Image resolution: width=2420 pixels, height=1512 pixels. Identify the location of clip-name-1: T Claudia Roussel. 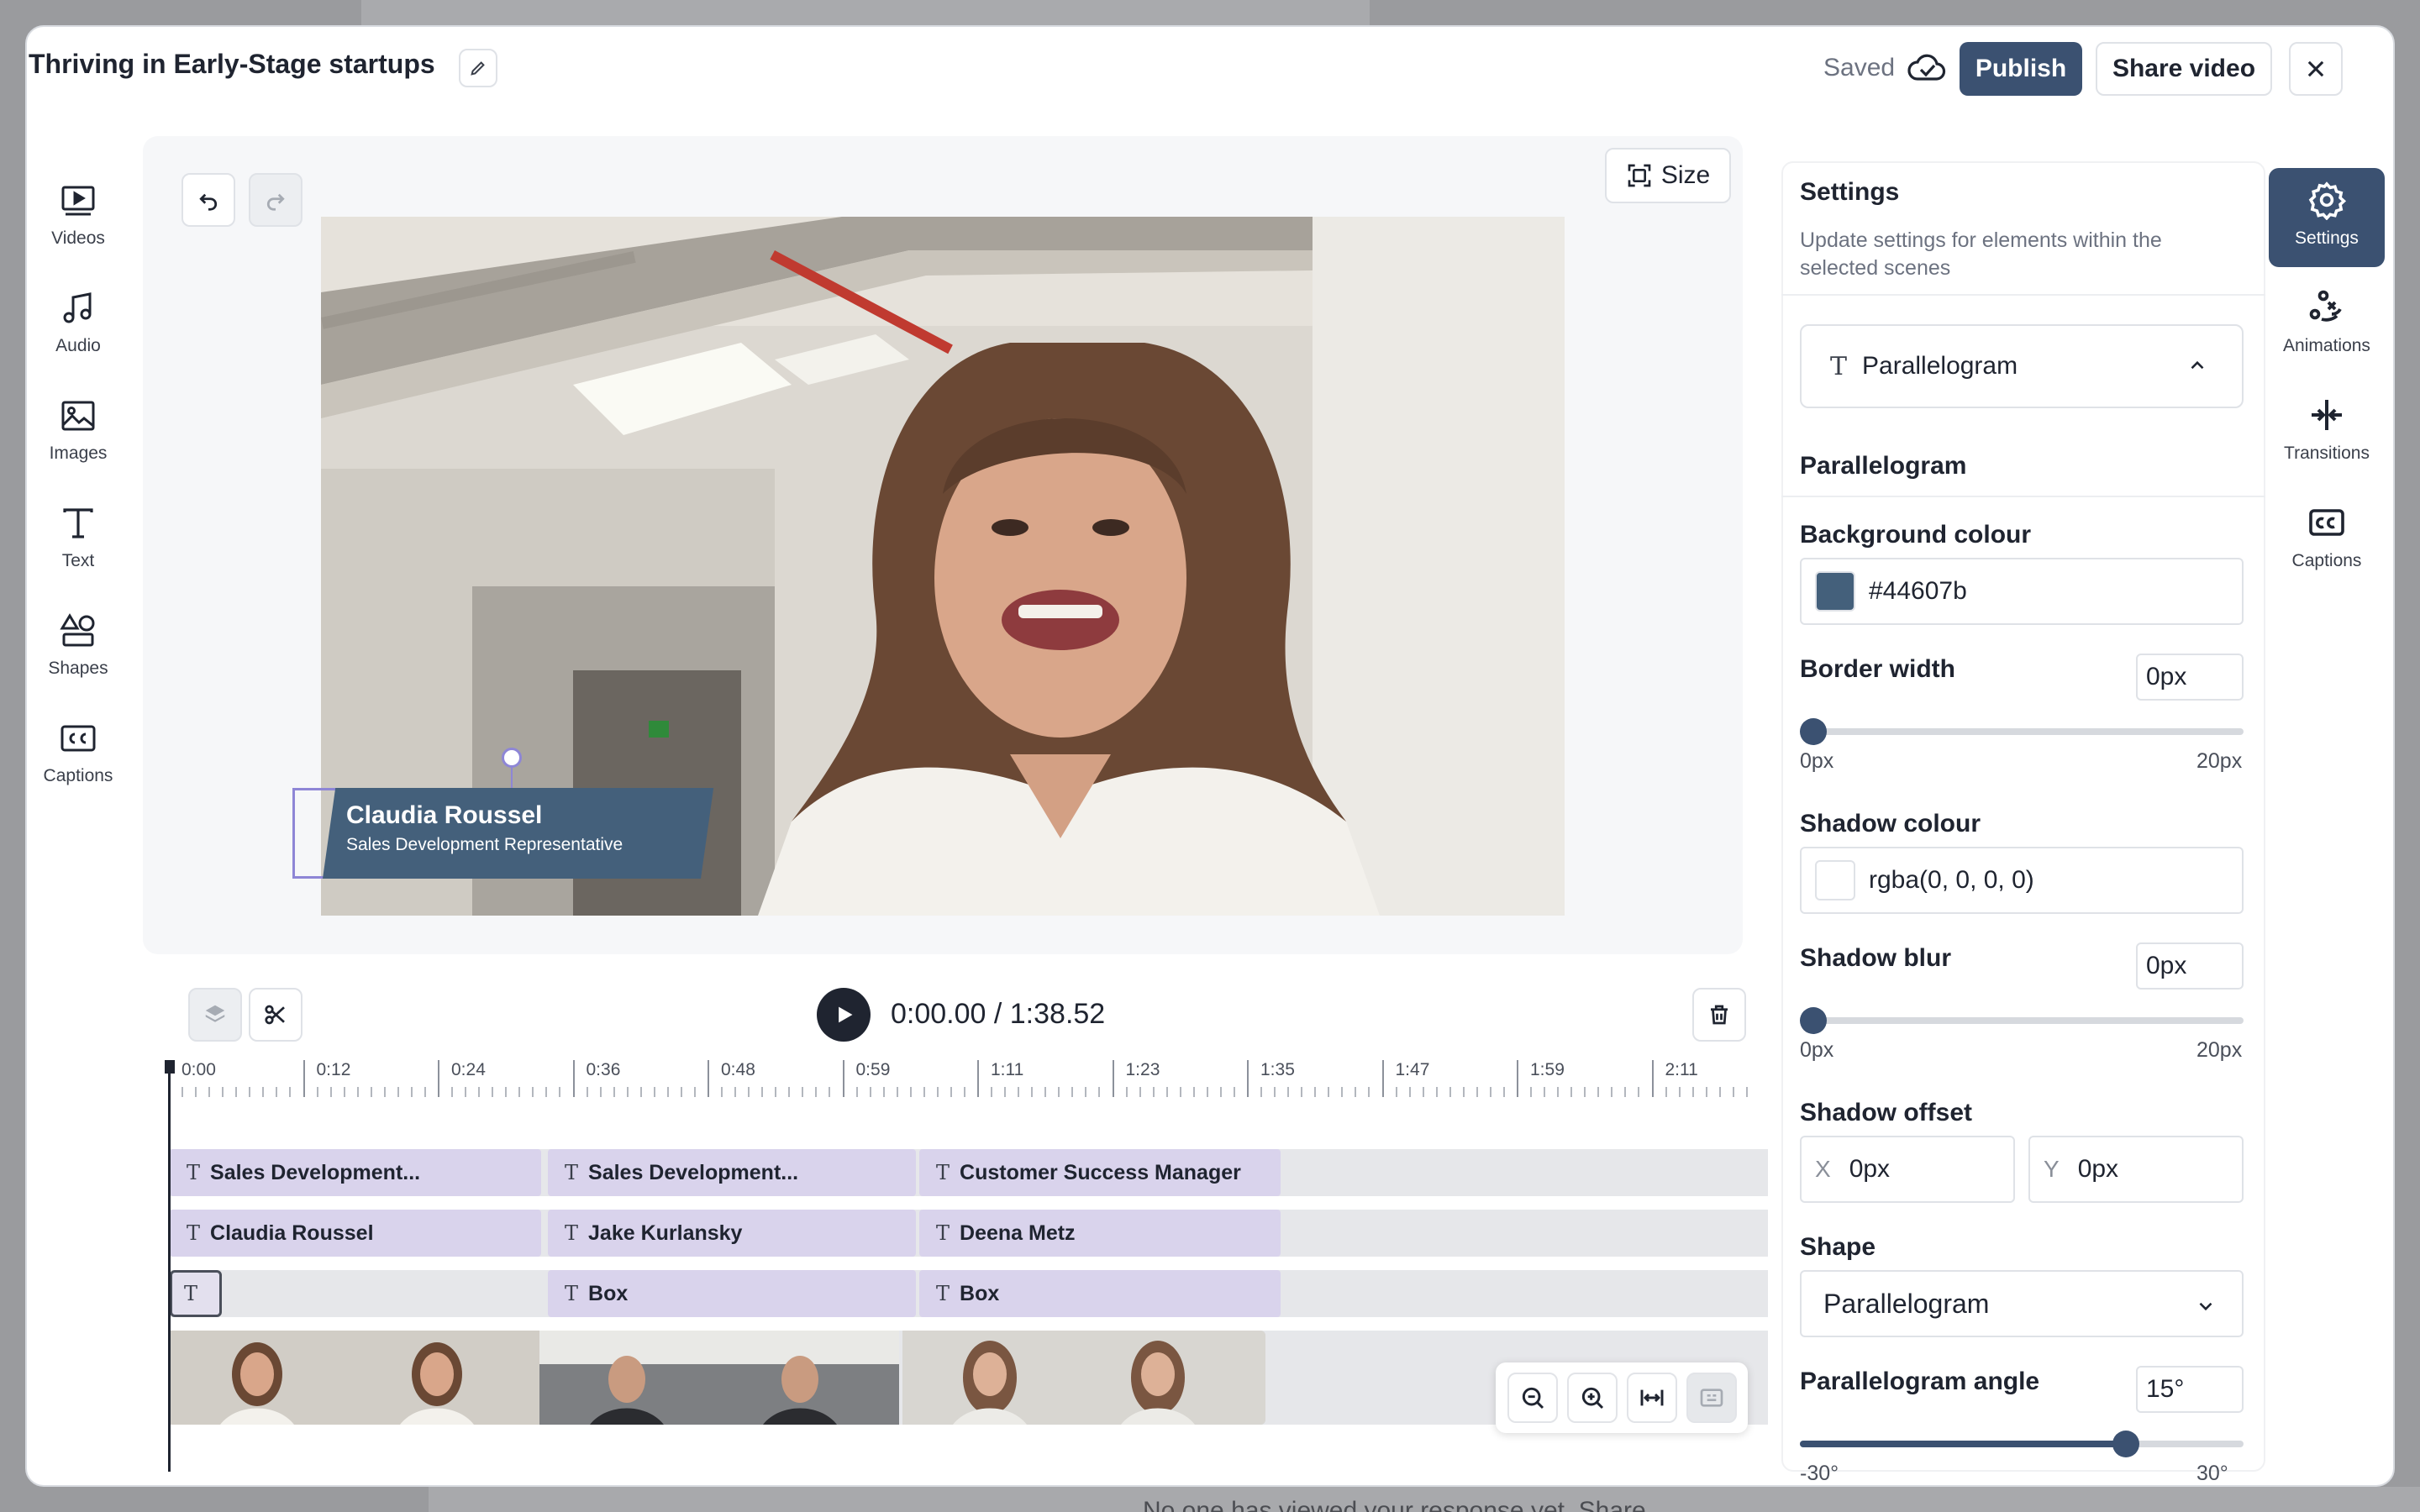
(355, 1233).